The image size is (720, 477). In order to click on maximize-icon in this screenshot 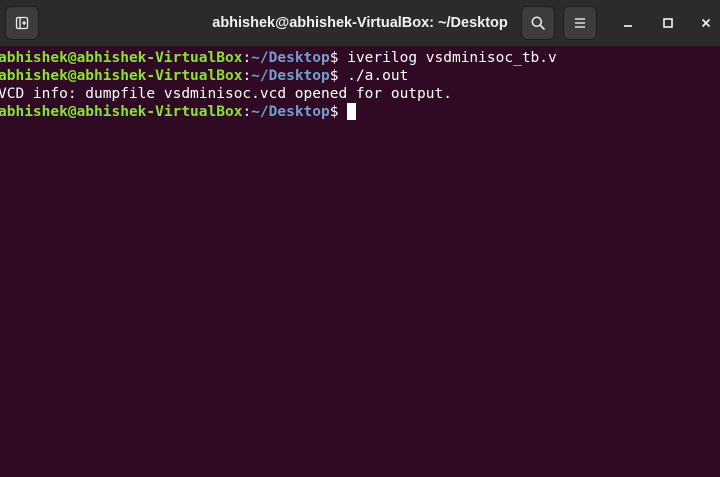, I will do `click(668, 23)`.